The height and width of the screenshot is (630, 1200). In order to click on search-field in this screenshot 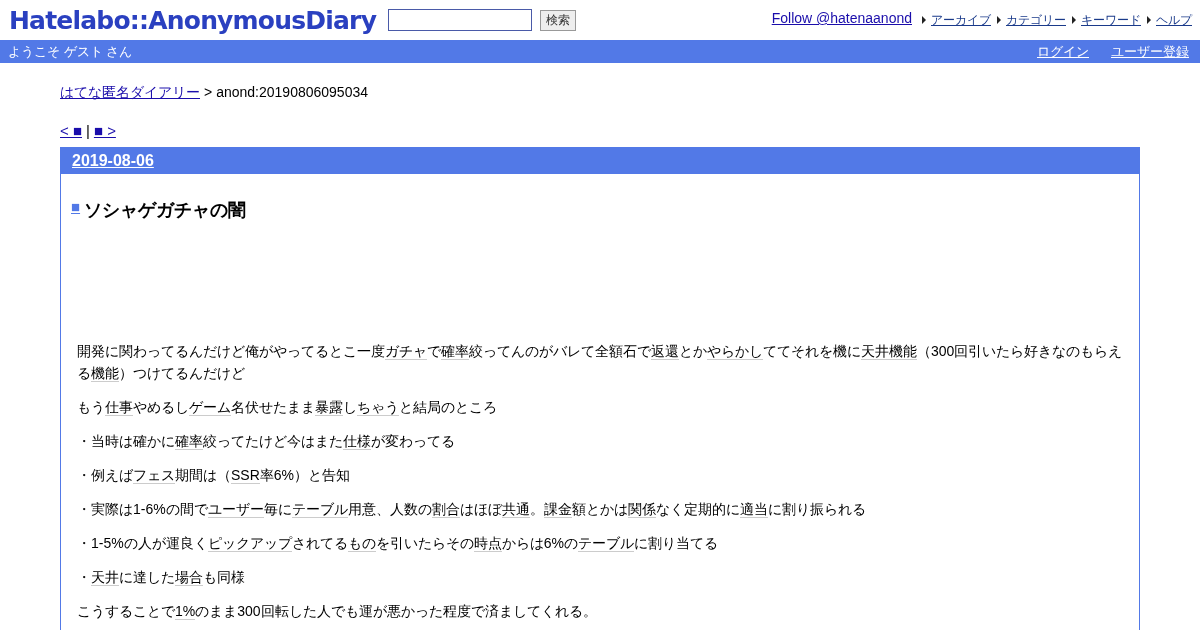, I will do `click(460, 20)`.